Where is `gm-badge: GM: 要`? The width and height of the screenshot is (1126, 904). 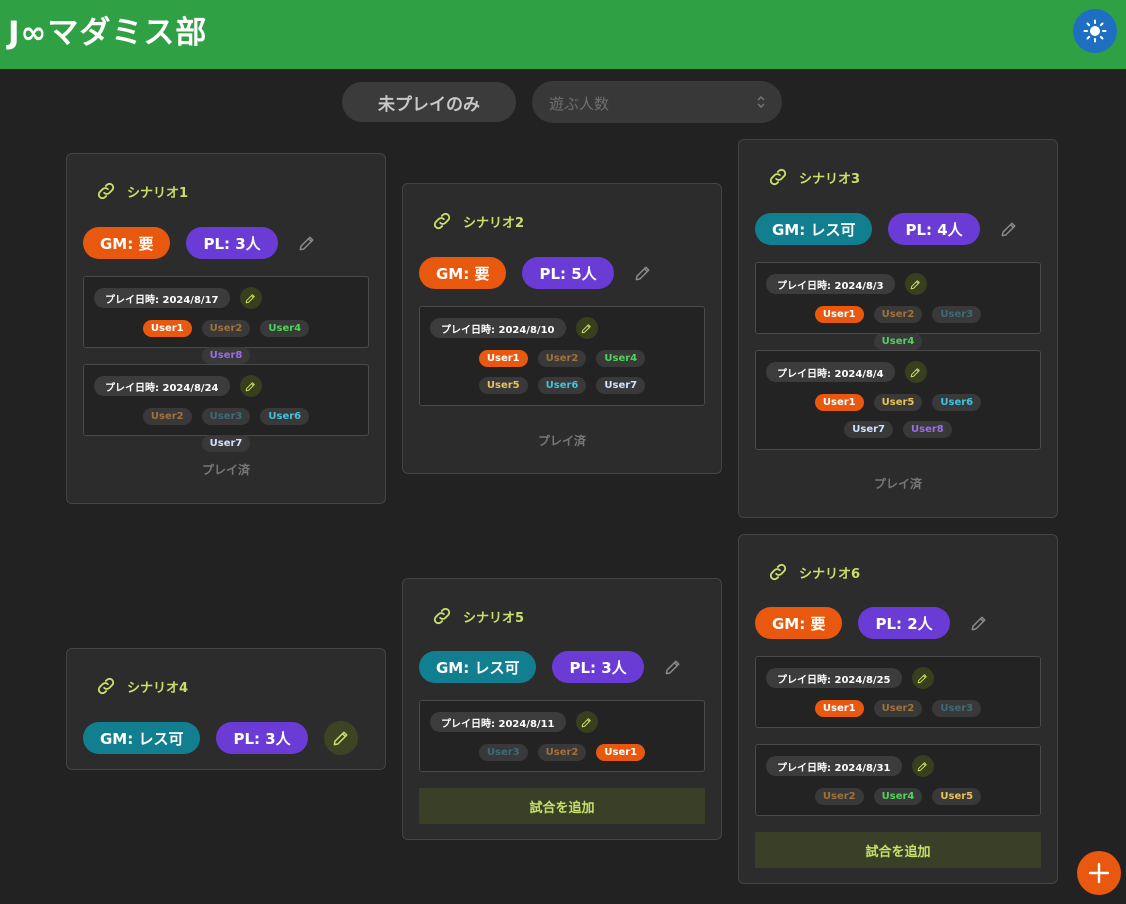 gm-badge: GM: 要 is located at coordinates (799, 623).